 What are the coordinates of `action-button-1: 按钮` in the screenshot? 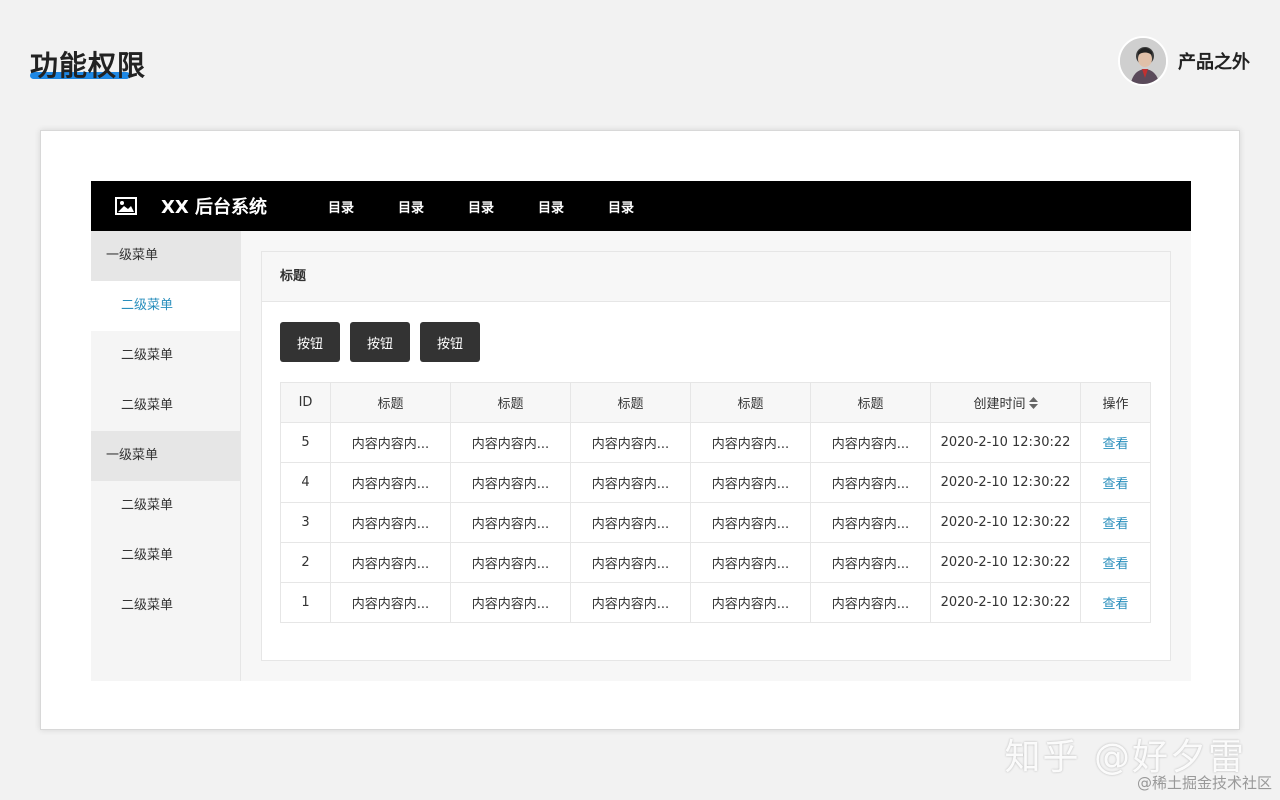 It's located at (310, 342).